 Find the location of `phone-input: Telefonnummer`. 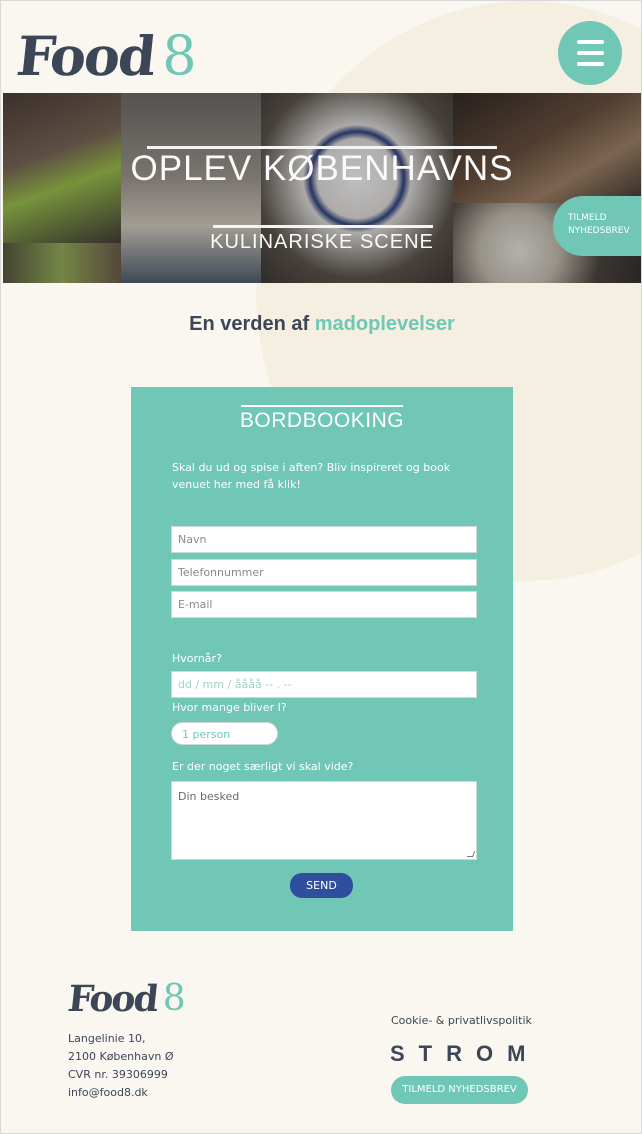

phone-input: Telefonnummer is located at coordinates (324, 572).